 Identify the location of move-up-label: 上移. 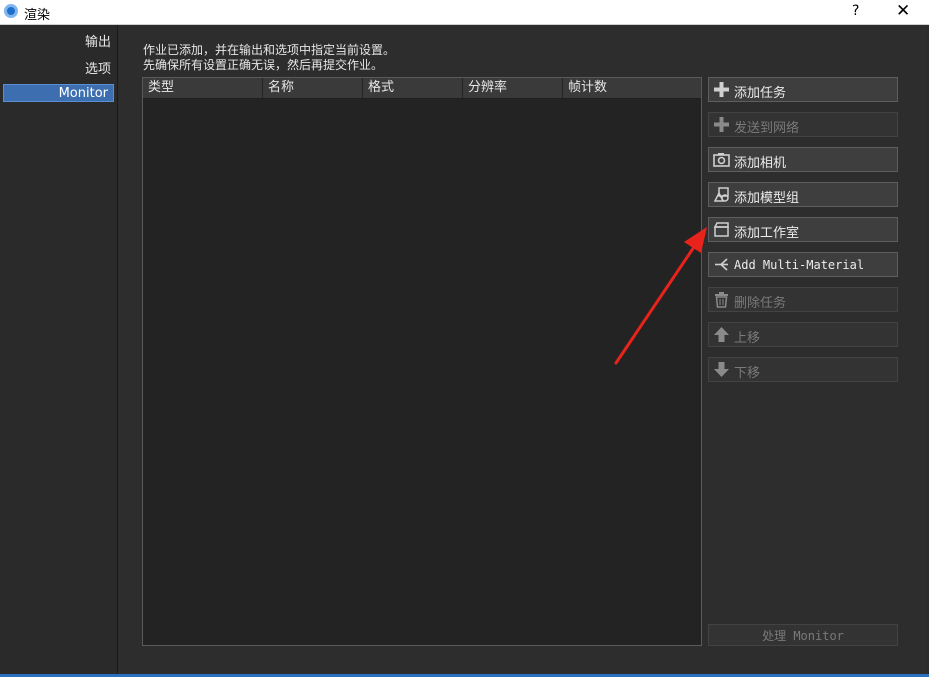
(747, 338).